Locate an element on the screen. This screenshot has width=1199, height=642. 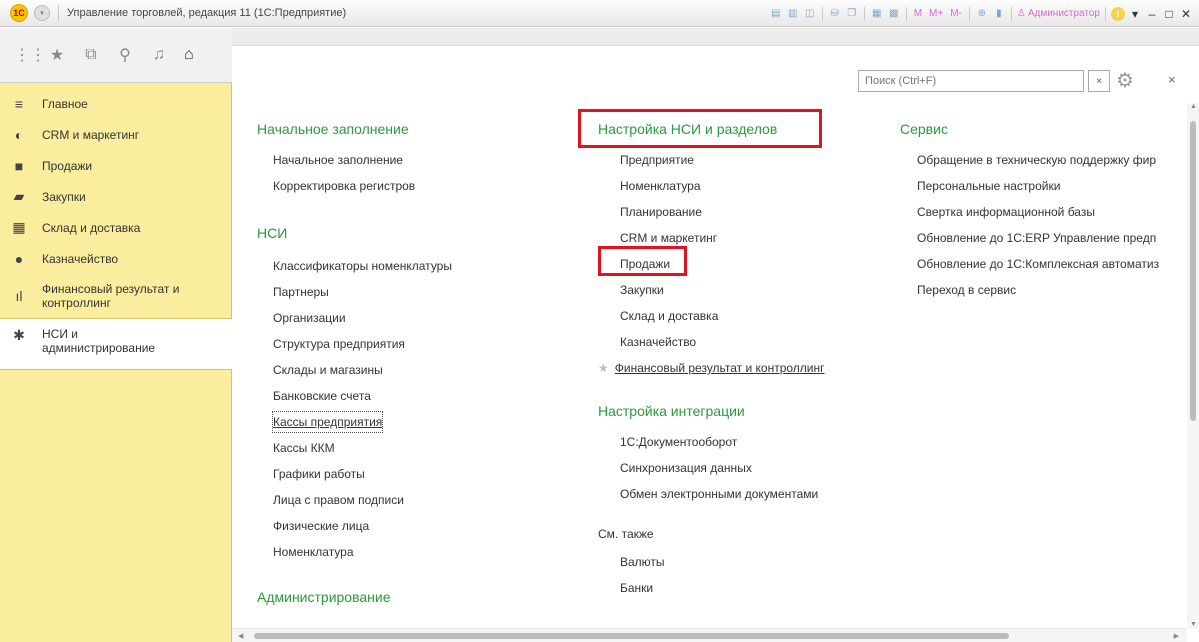
title-separator is located at coordinates (58, 13).